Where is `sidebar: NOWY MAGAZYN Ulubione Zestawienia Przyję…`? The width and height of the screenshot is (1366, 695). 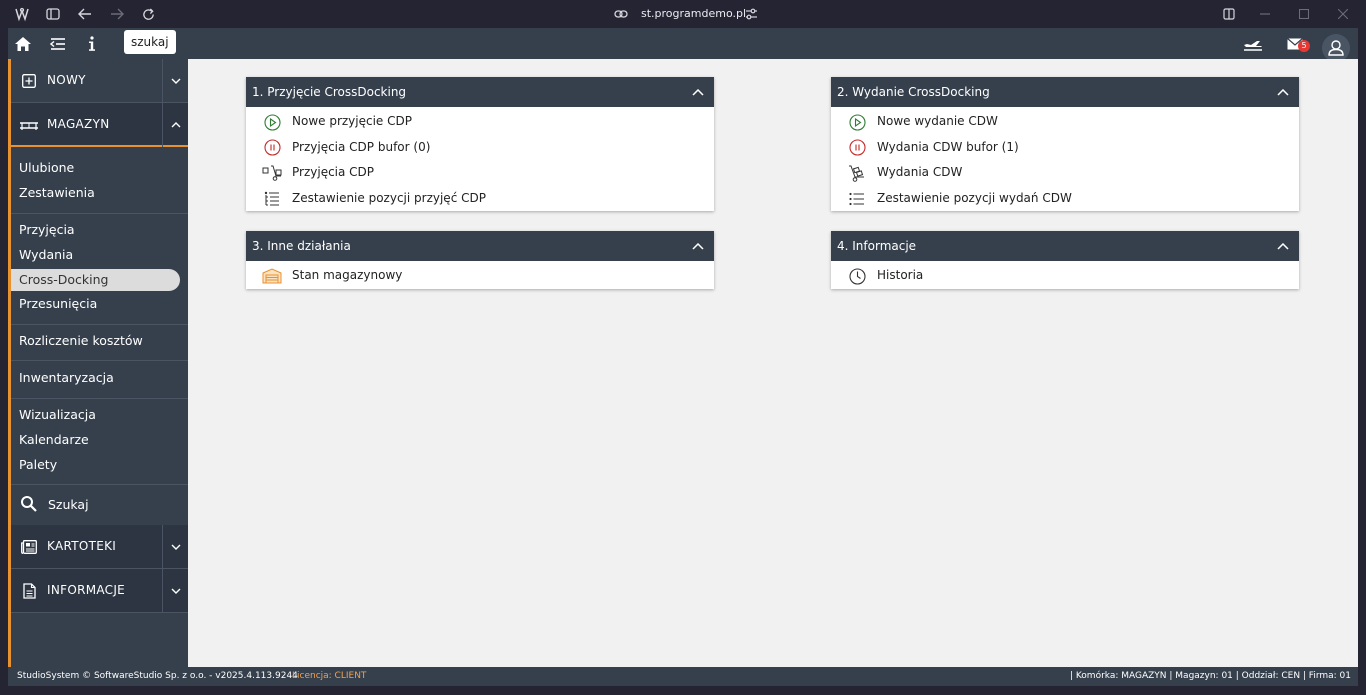 sidebar: NOWY MAGAZYN Ulubione Zestawienia Przyję… is located at coordinates (98, 363).